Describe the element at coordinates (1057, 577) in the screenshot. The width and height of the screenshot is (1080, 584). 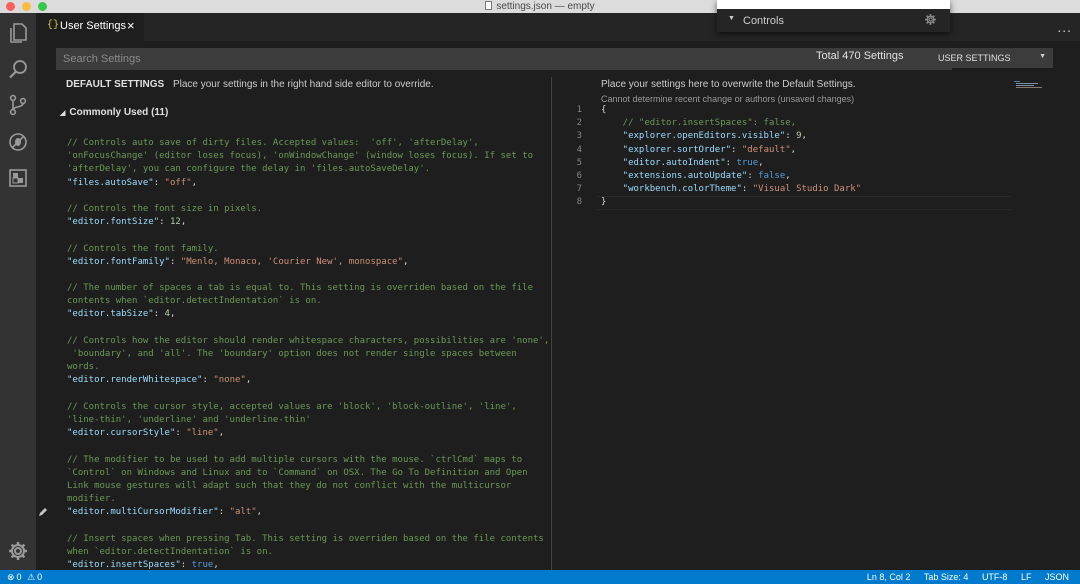
I see `language-mode: JSON` at that location.